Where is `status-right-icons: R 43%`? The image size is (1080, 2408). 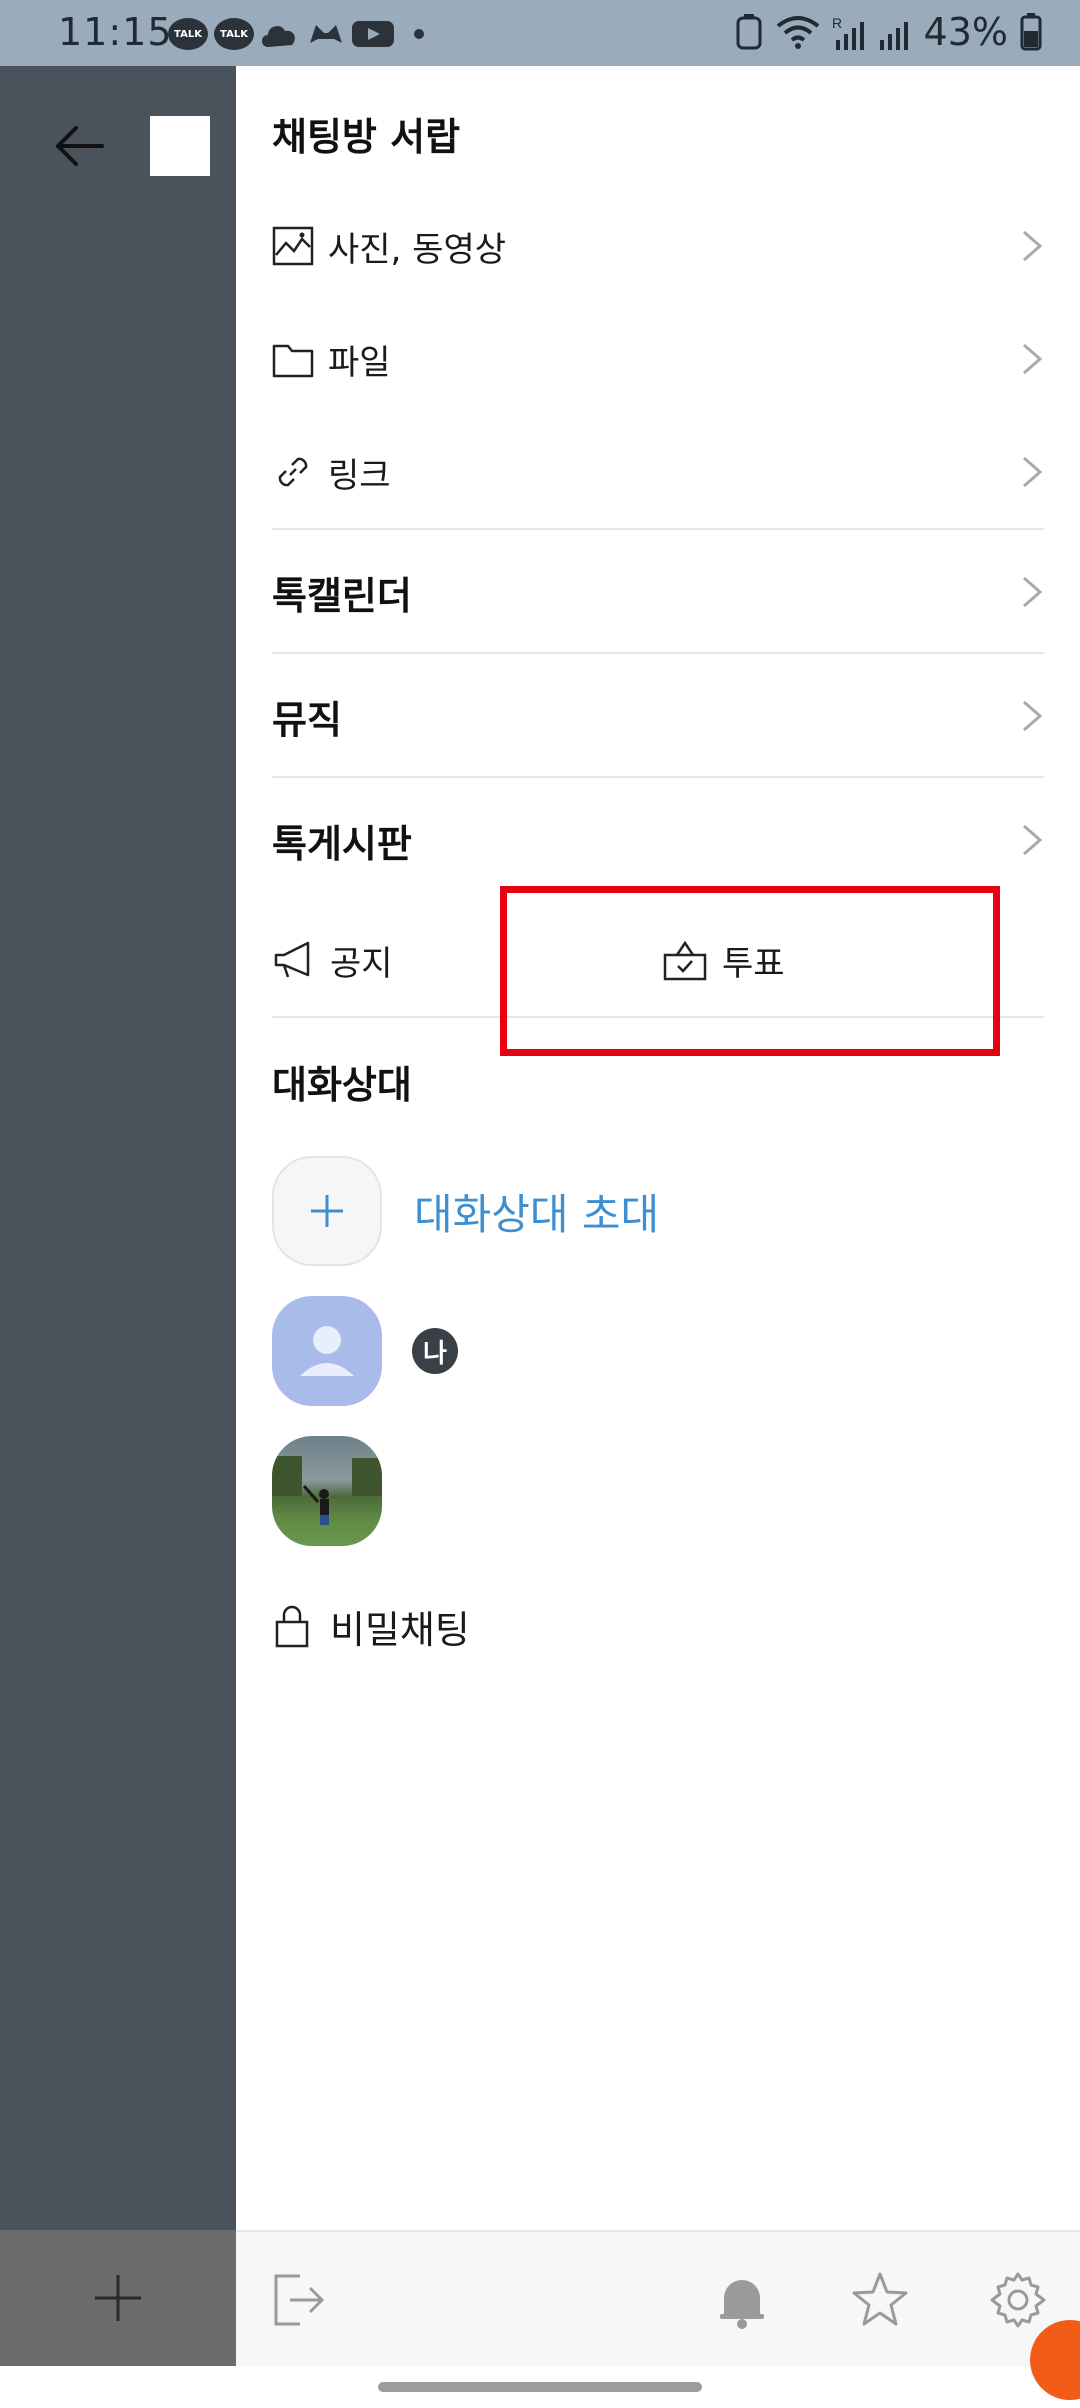 status-right-icons: R 43% is located at coordinates (888, 32).